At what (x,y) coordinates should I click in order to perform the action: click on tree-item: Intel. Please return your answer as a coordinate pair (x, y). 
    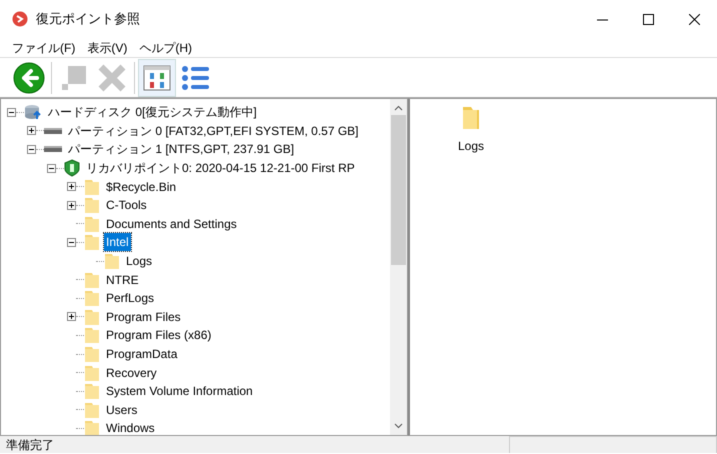
    Looking at the image, I should click on (117, 242).